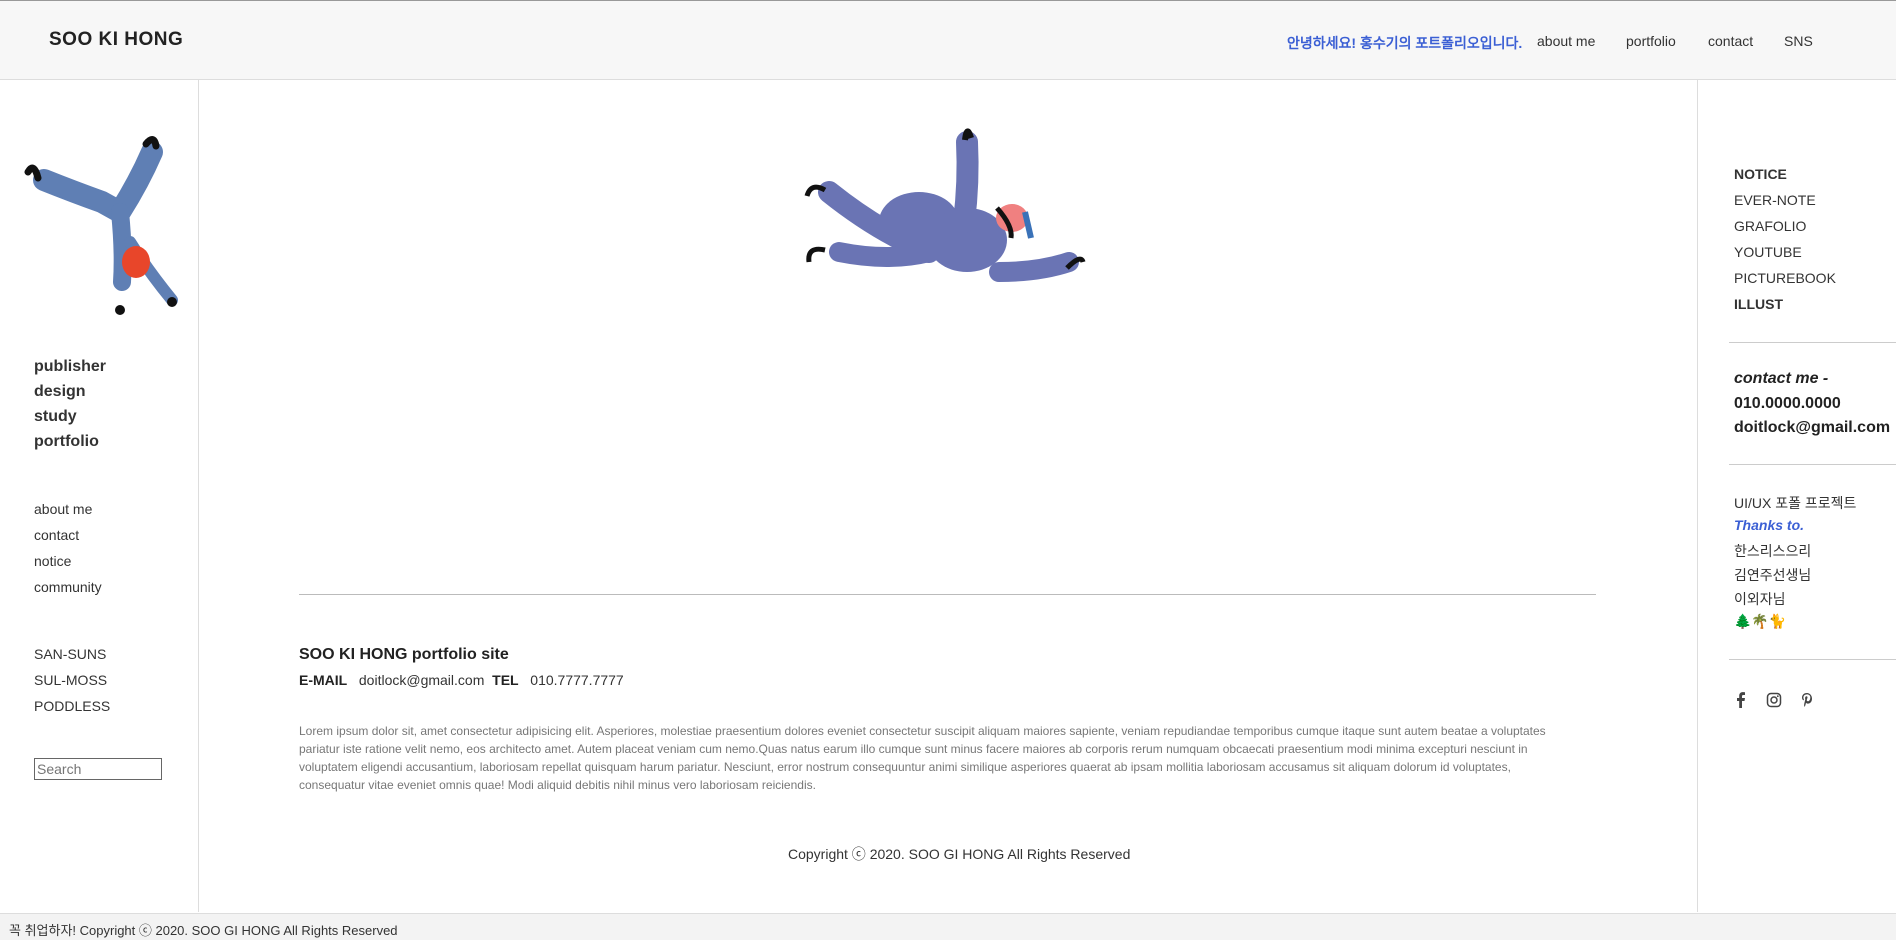 Image resolution: width=1896 pixels, height=940 pixels. I want to click on nav-sns: SNS, so click(1798, 41).